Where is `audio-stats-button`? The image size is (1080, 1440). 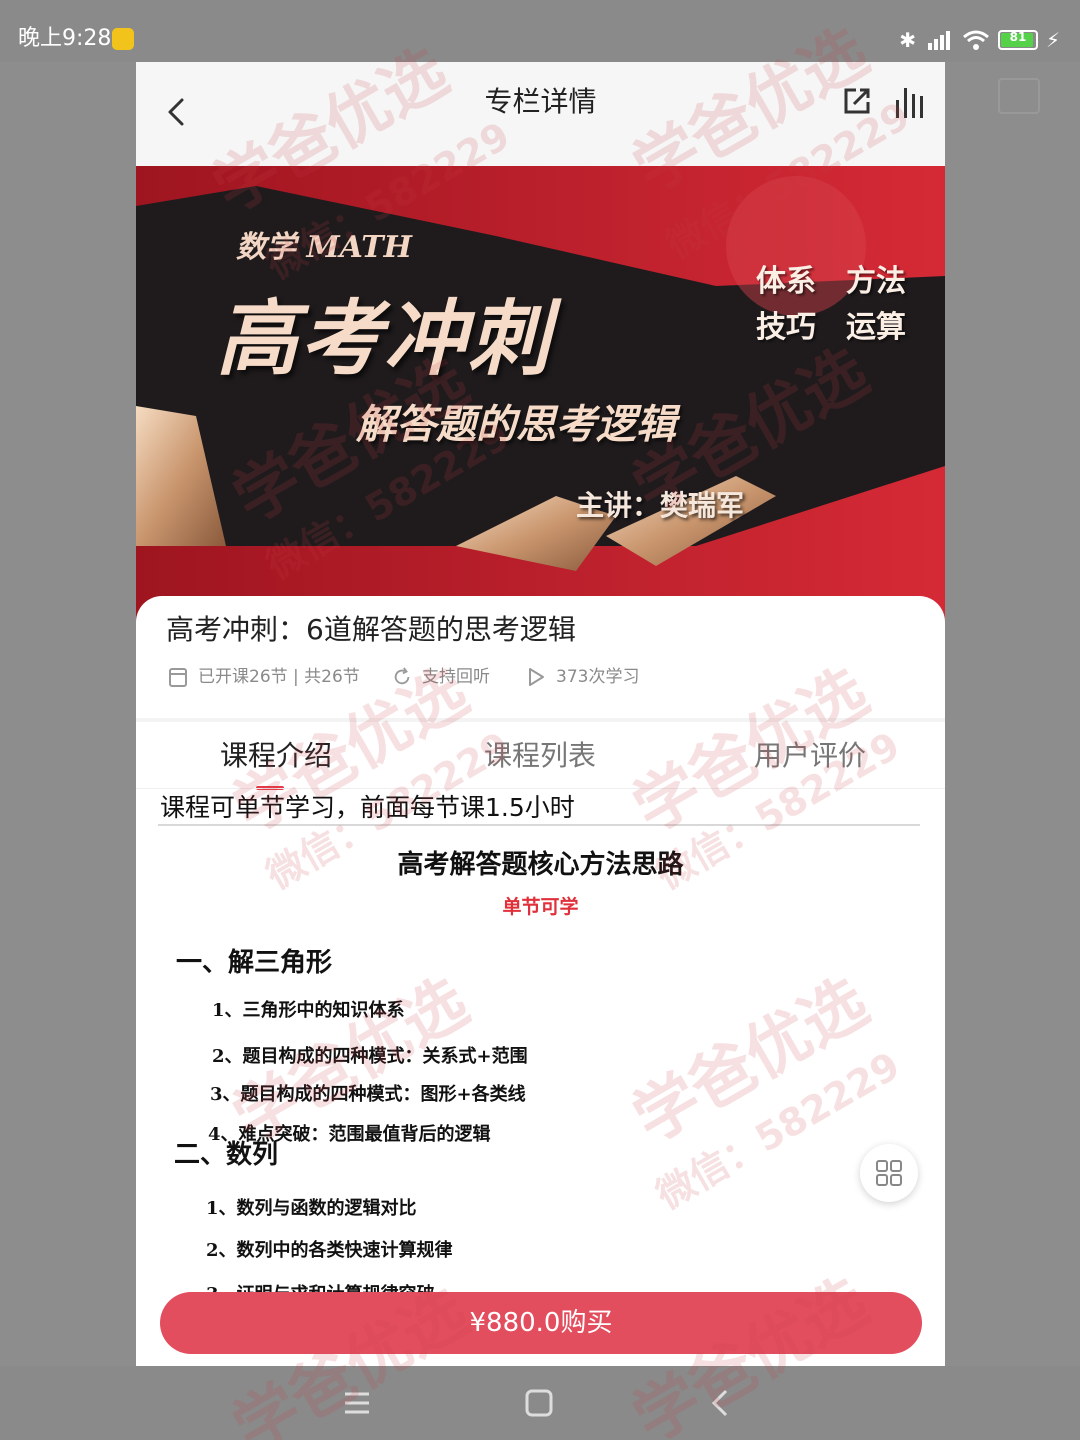 audio-stats-button is located at coordinates (910, 101).